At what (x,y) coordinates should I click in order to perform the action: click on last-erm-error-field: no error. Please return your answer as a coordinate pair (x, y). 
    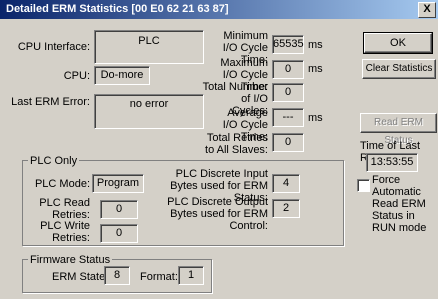
    Looking at the image, I should click on (149, 111).